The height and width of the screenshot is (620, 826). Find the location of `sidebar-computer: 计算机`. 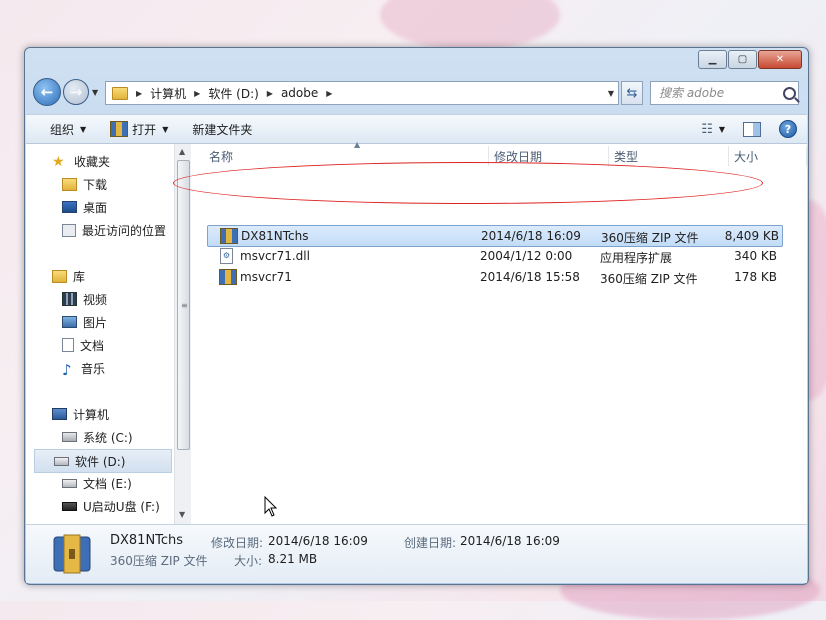

sidebar-computer: 计算机 is located at coordinates (113, 414).